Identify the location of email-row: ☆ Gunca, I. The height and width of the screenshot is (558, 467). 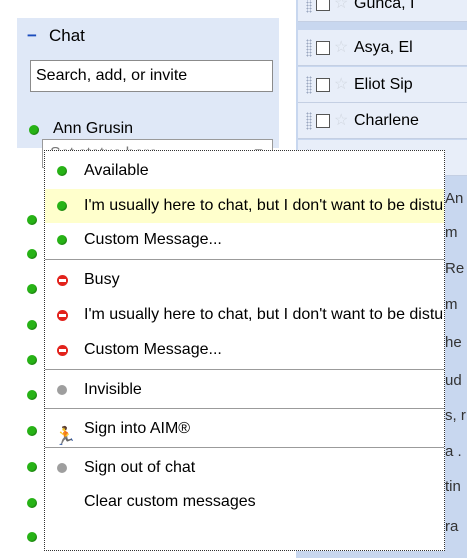
(382, 11).